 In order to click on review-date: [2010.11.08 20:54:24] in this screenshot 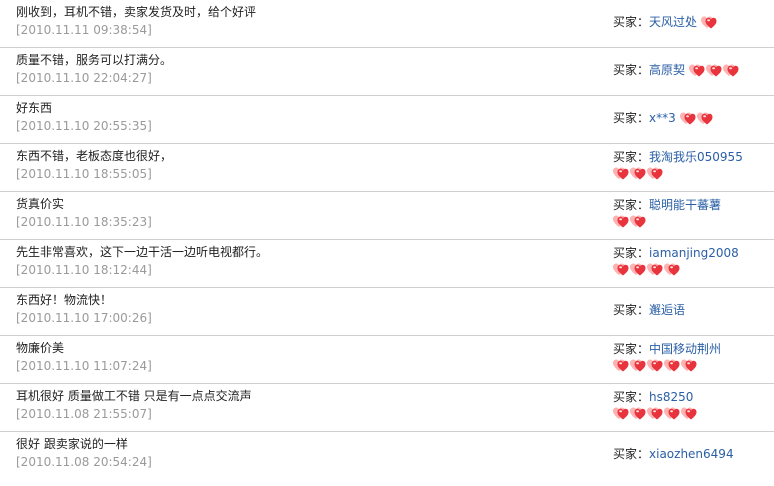, I will do `click(84, 462)`.